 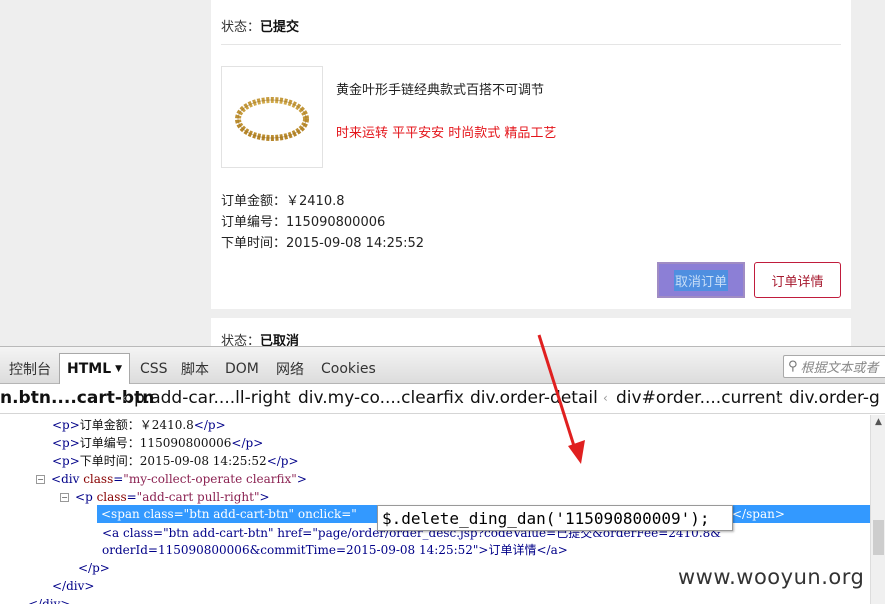 What do you see at coordinates (440, 88) in the screenshot?
I see `product-name: 黄金叶形手链经典款式百搭不可调节` at bounding box center [440, 88].